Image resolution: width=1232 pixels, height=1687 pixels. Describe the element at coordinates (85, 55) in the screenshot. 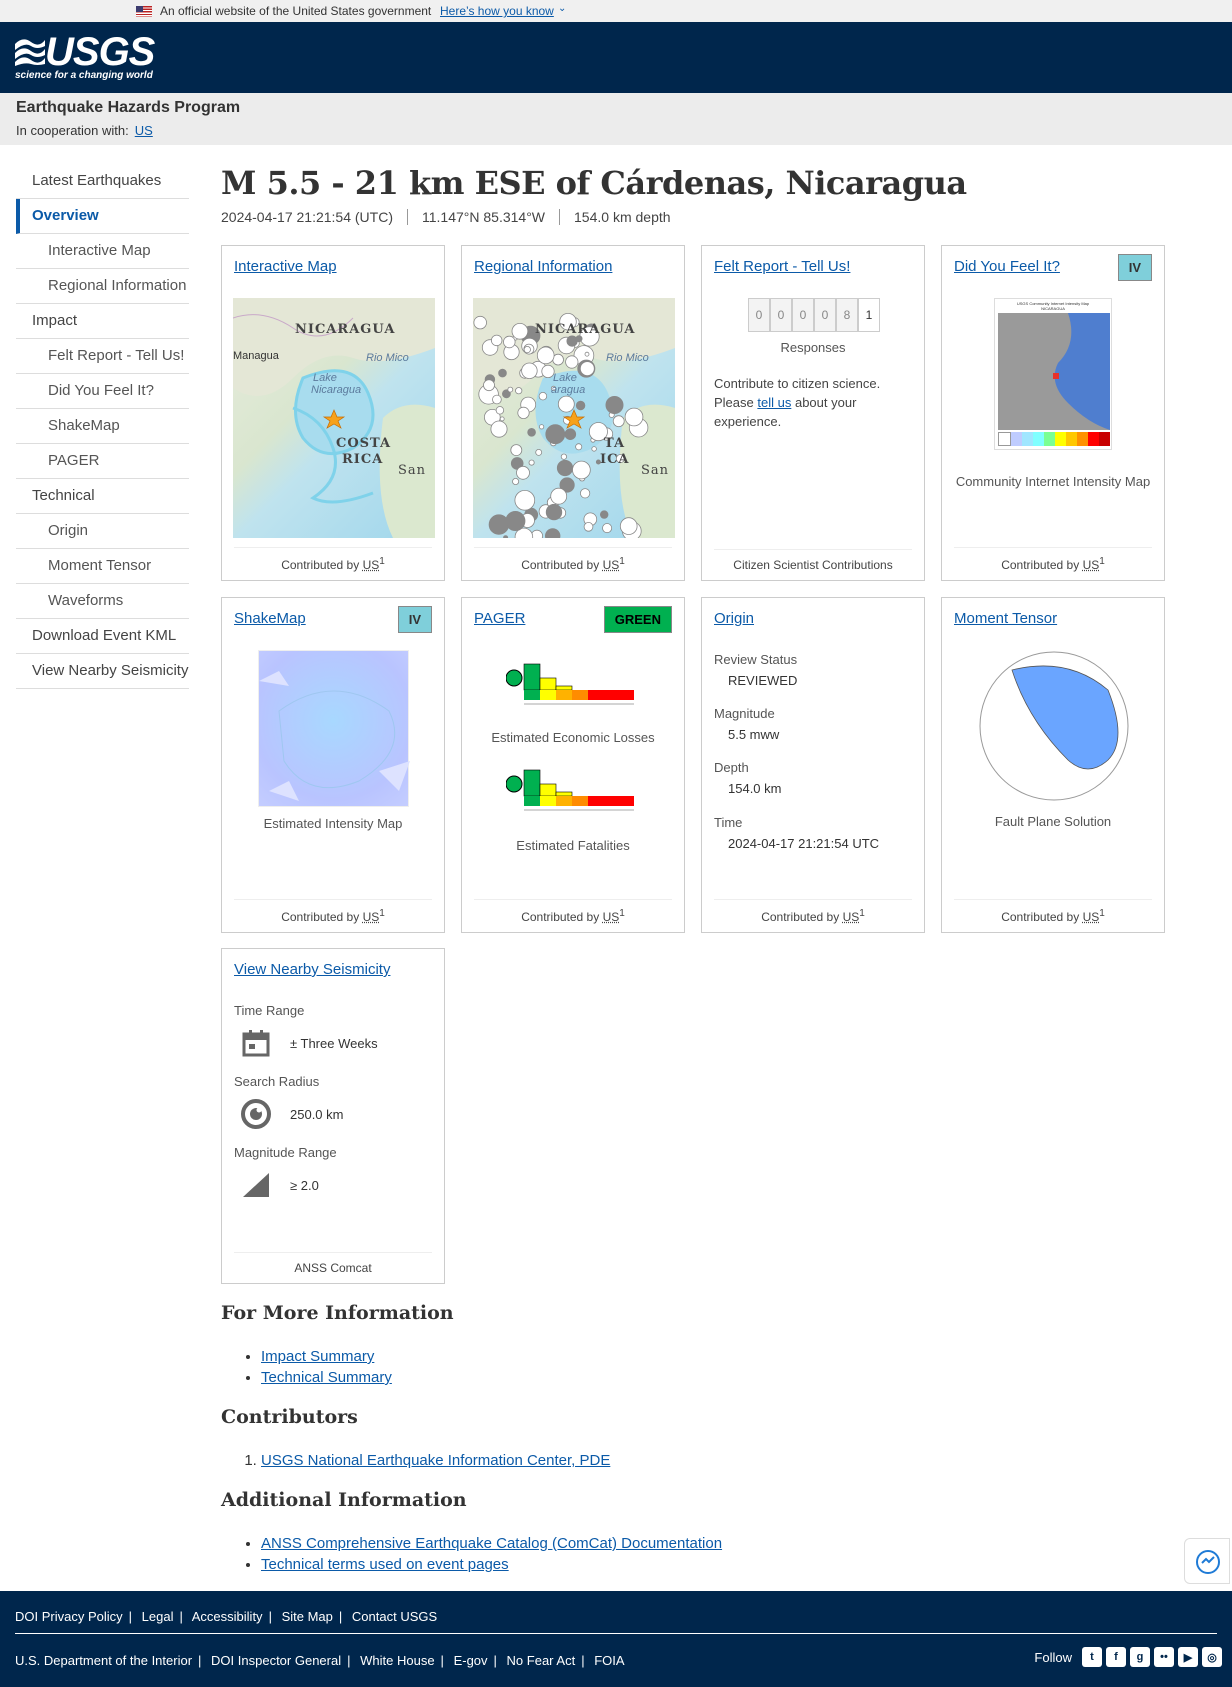

I see `usgs-logo: USGS science for a changing world` at that location.